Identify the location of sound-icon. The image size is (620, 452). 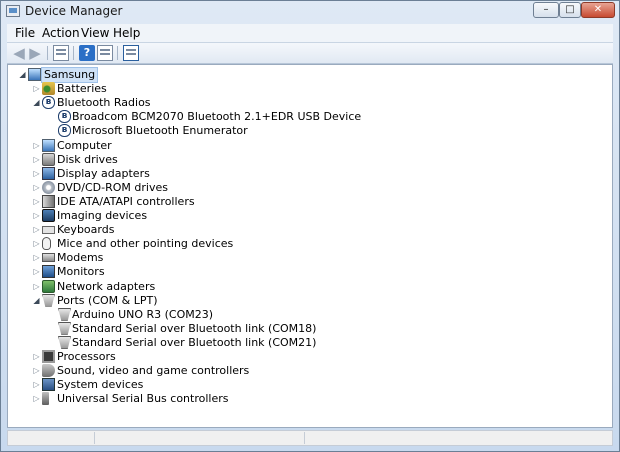
(48, 371).